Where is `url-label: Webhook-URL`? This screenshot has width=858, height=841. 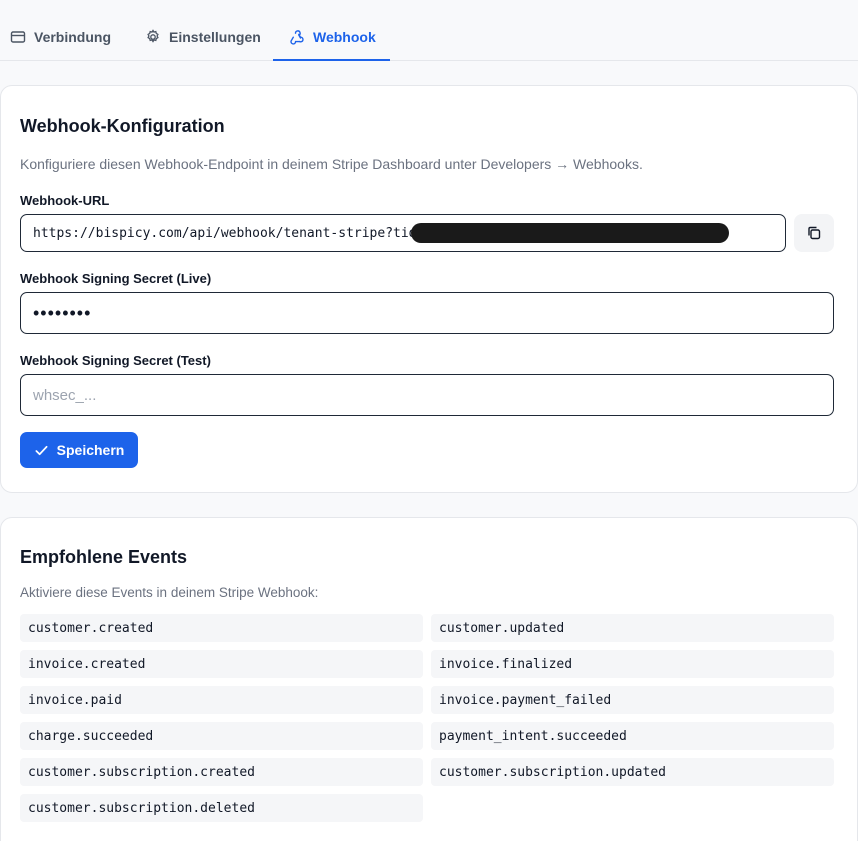
url-label: Webhook-URL is located at coordinates (65, 200).